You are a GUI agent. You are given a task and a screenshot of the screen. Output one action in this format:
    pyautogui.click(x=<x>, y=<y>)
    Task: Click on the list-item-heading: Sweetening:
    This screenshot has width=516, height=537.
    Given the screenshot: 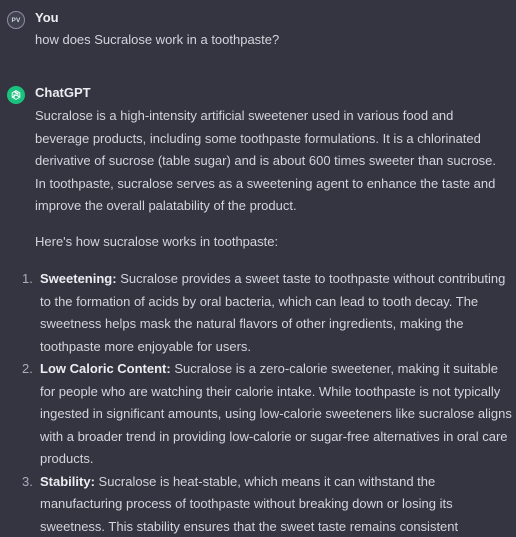 What is the action you would take?
    pyautogui.click(x=78, y=278)
    